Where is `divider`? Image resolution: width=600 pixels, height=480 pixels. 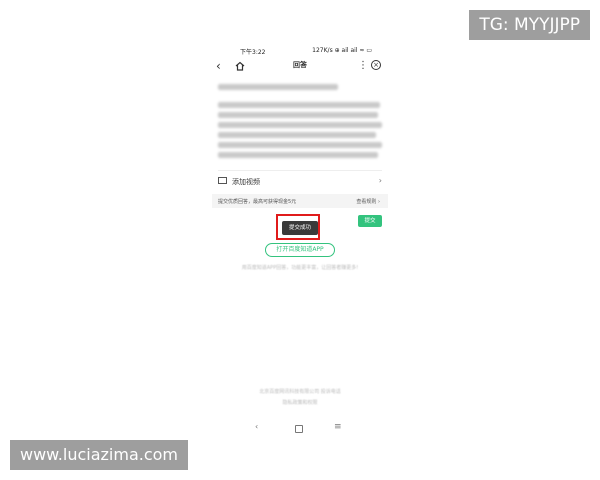
divider is located at coordinates (300, 170).